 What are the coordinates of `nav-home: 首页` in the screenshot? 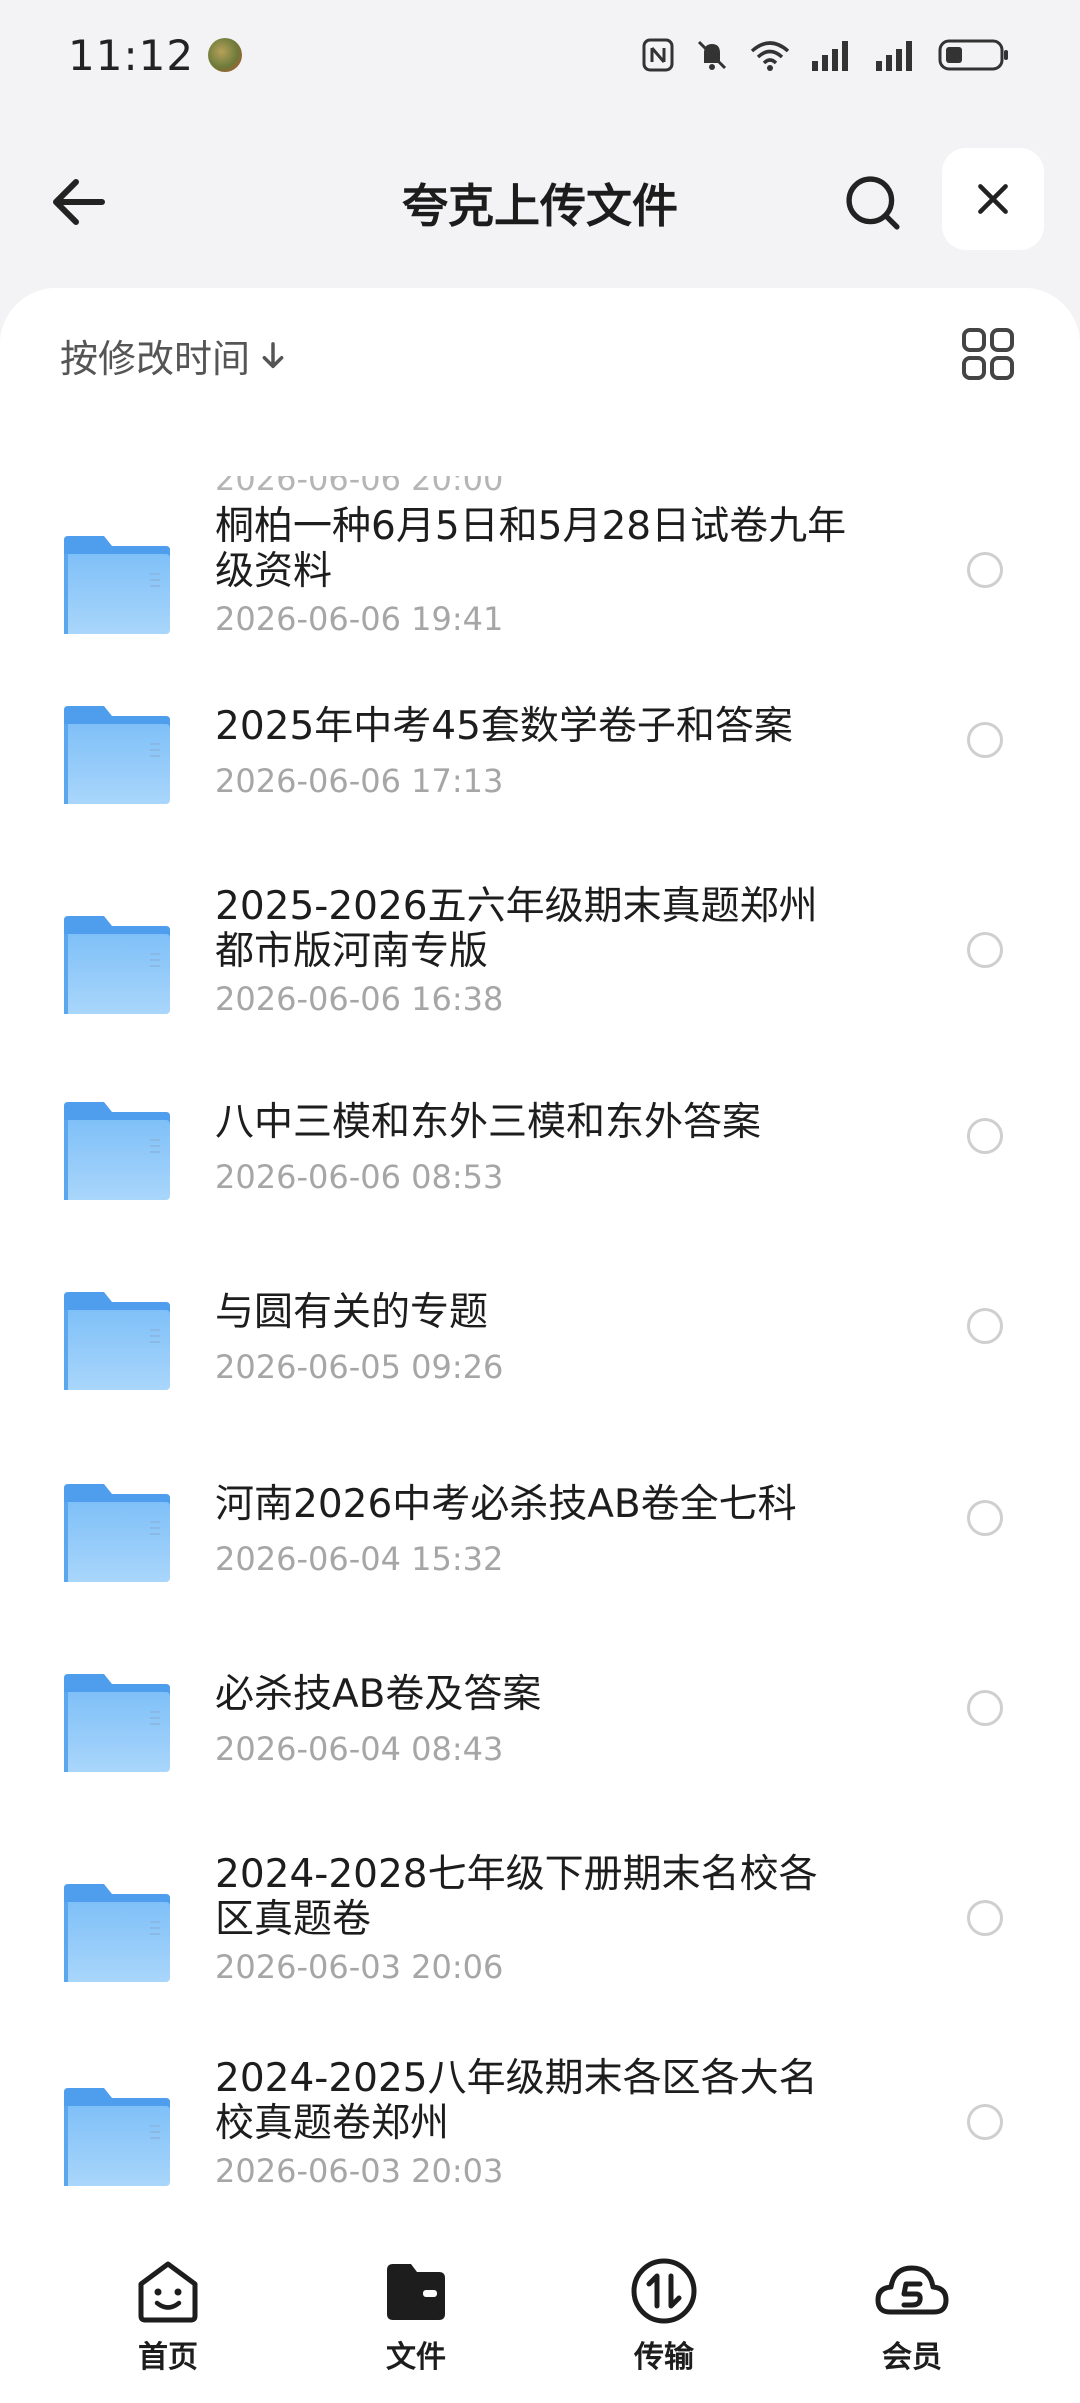 It's located at (168, 2314).